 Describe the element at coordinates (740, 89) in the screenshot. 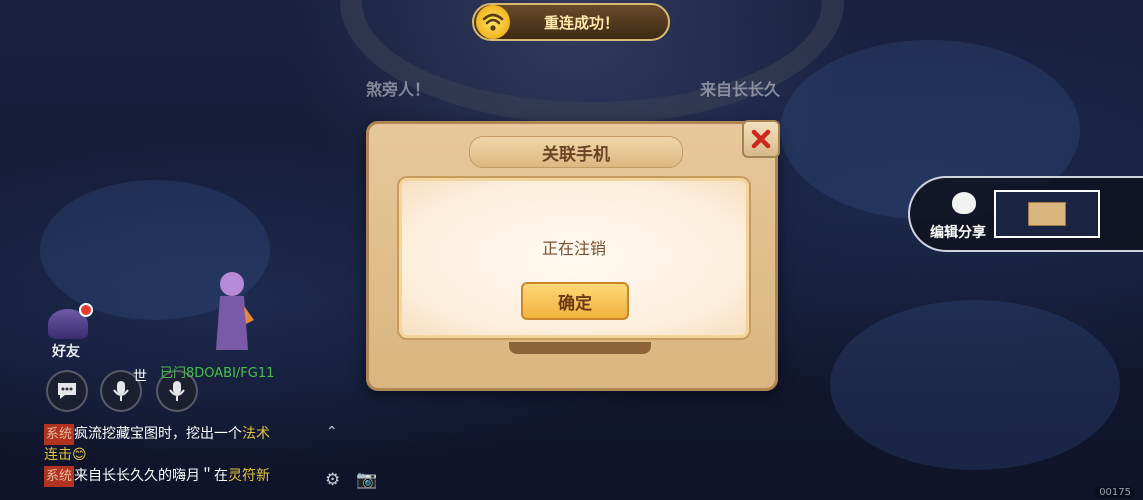

I see `background-text-right: 来自长长久` at that location.